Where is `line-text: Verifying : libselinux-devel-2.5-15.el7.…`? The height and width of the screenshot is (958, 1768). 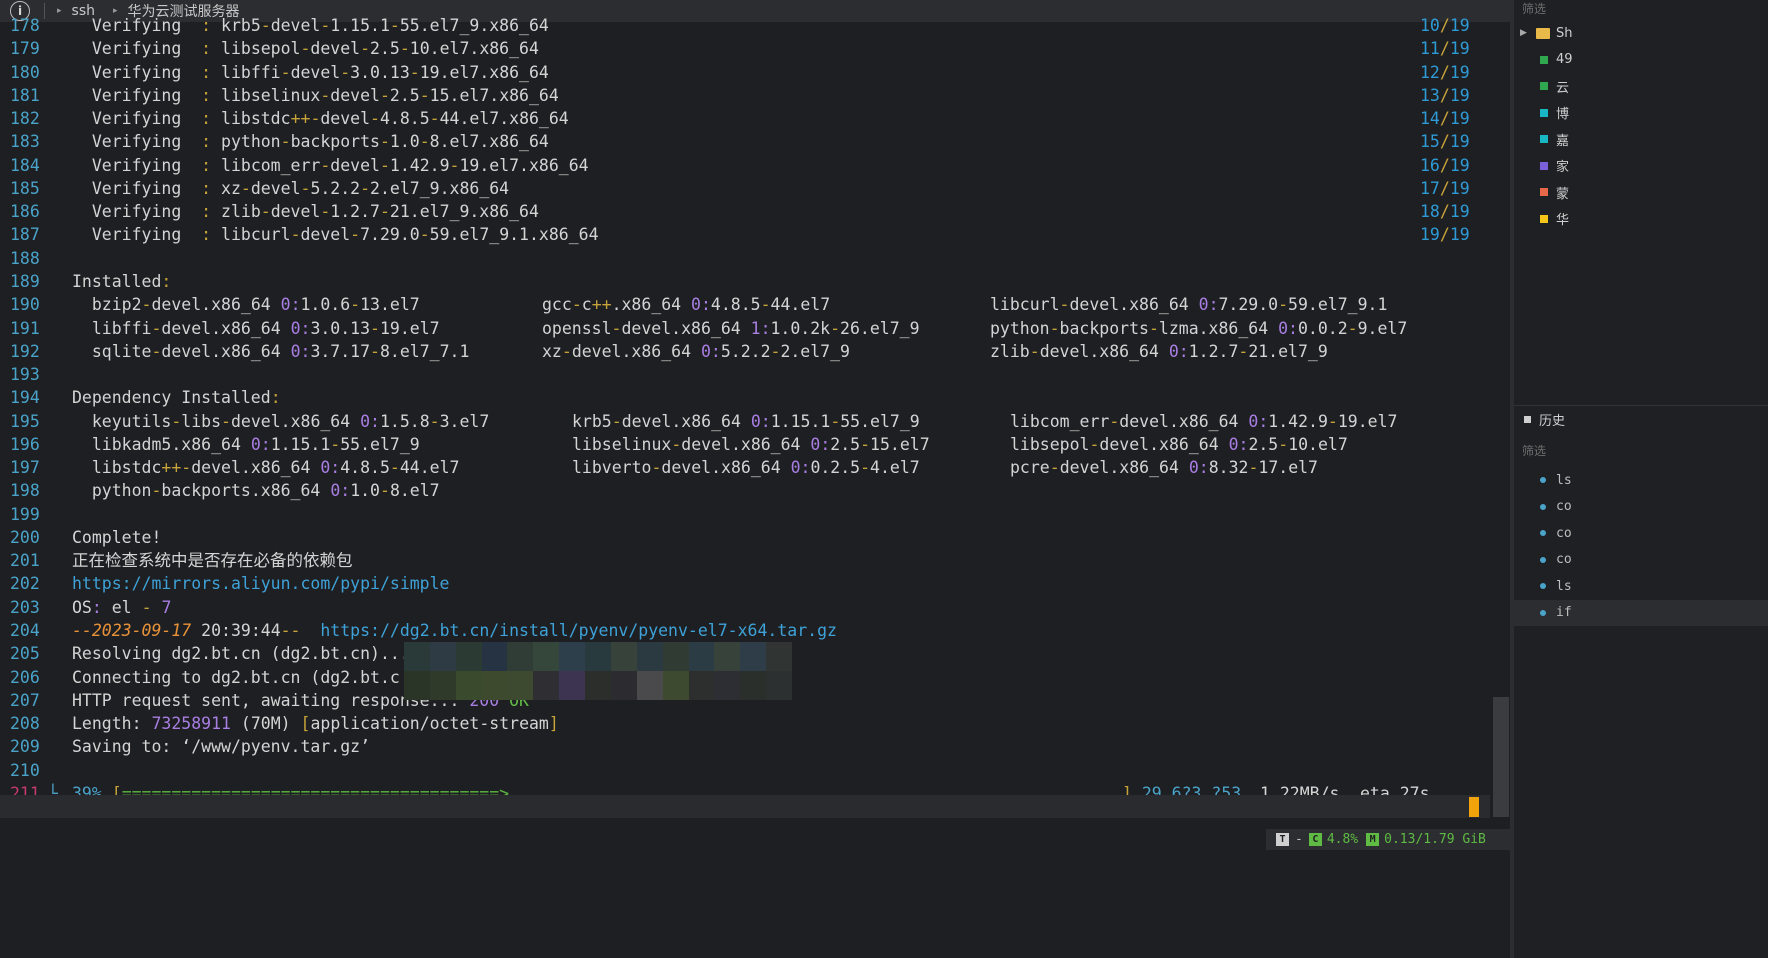 line-text: Verifying : libselinux-devel-2.5-15.el7.… is located at coordinates (315, 95).